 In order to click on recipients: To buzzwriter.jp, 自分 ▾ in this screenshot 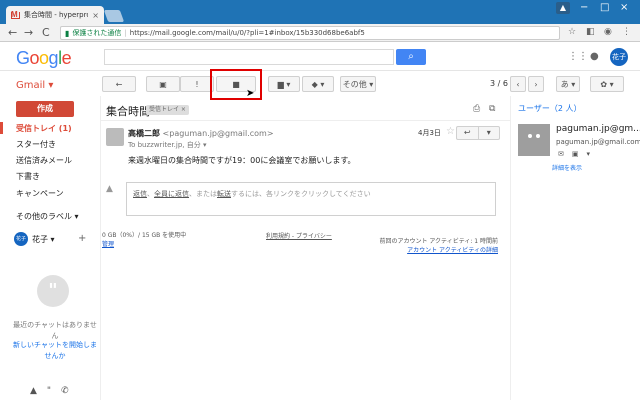, I will do `click(167, 145)`.